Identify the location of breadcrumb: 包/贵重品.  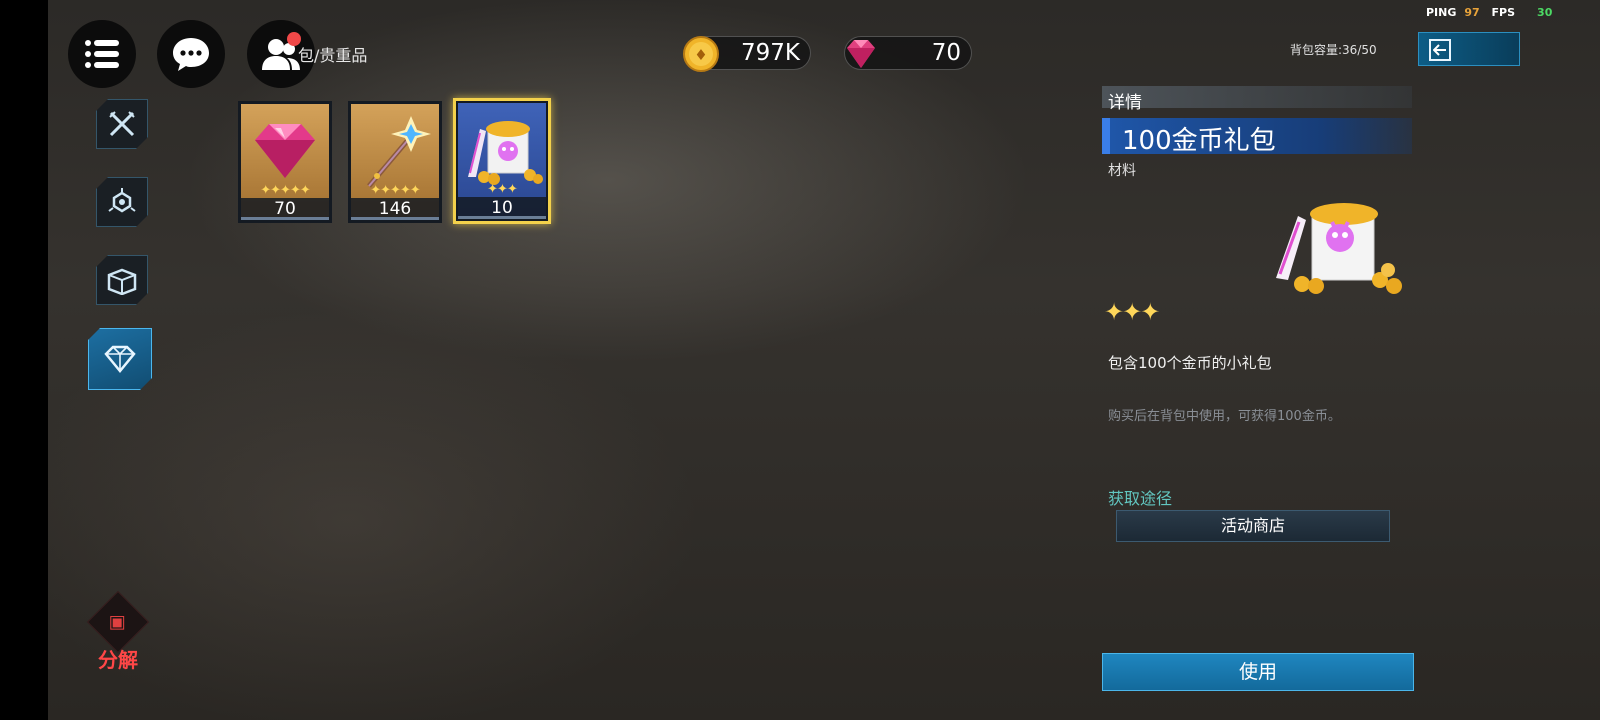
(333, 55).